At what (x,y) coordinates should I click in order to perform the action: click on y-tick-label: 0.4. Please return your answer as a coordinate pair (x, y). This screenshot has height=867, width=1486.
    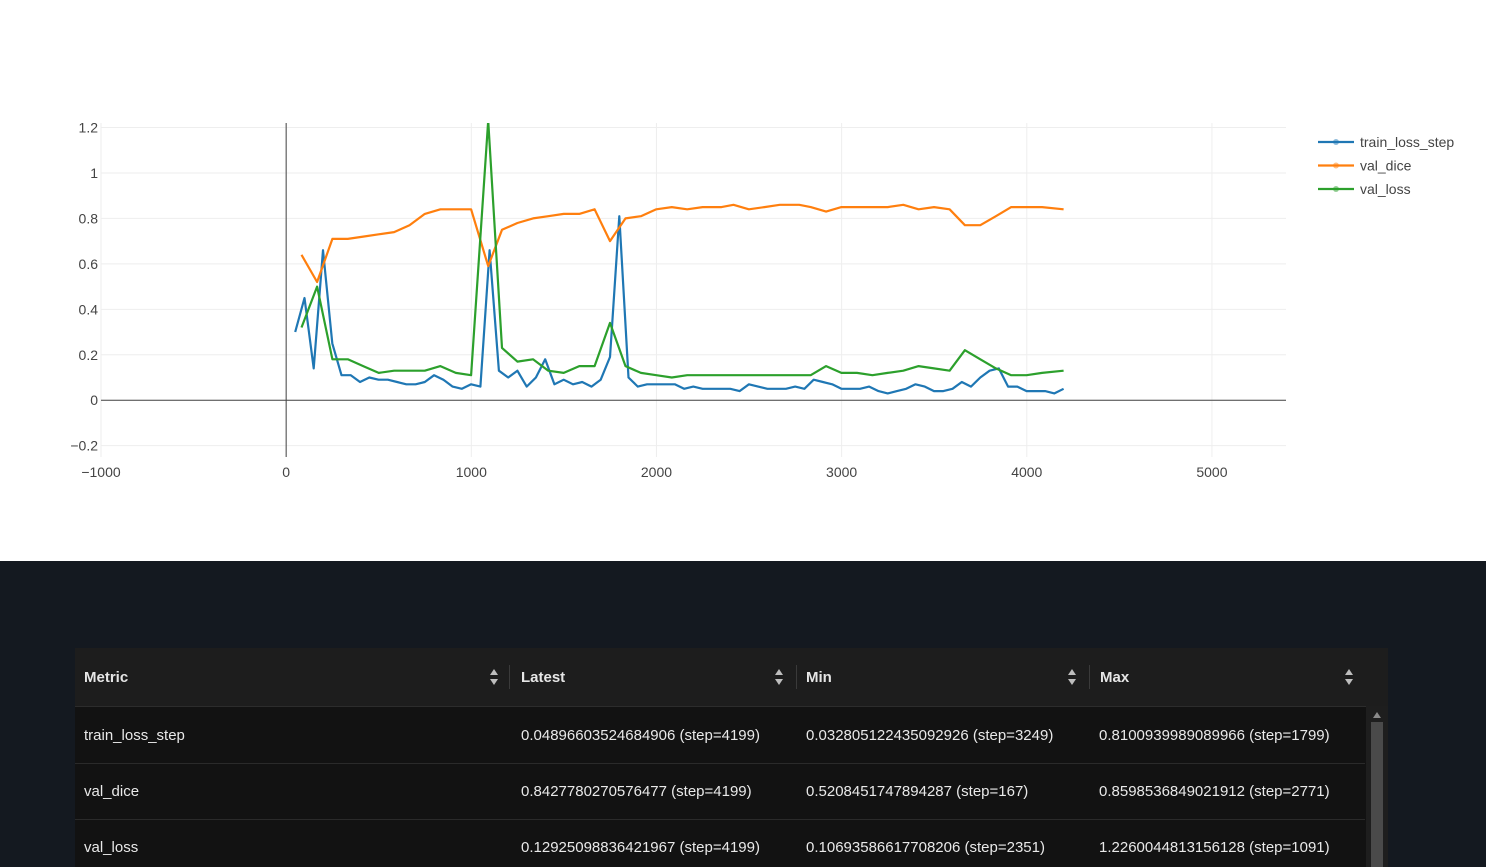
    Looking at the image, I should click on (89, 309).